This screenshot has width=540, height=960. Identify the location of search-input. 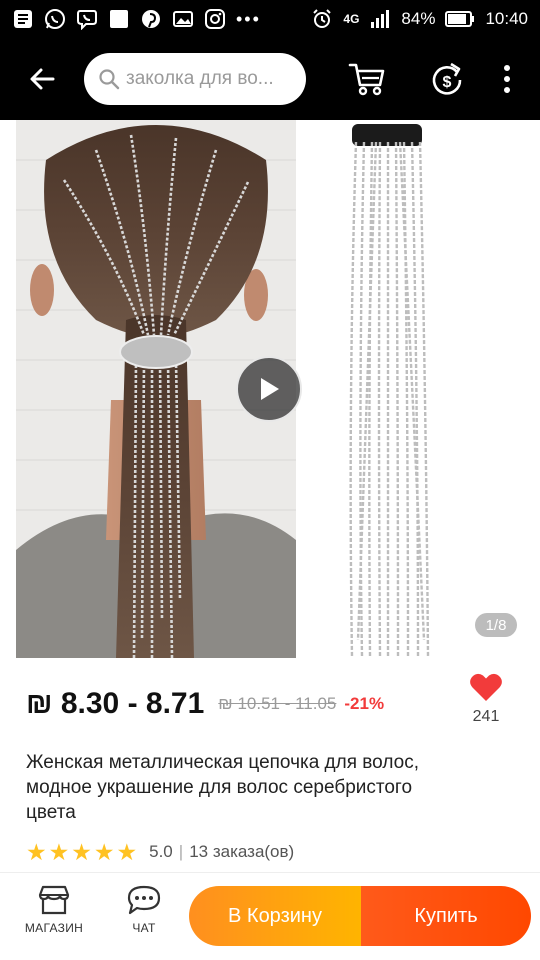
(206, 79).